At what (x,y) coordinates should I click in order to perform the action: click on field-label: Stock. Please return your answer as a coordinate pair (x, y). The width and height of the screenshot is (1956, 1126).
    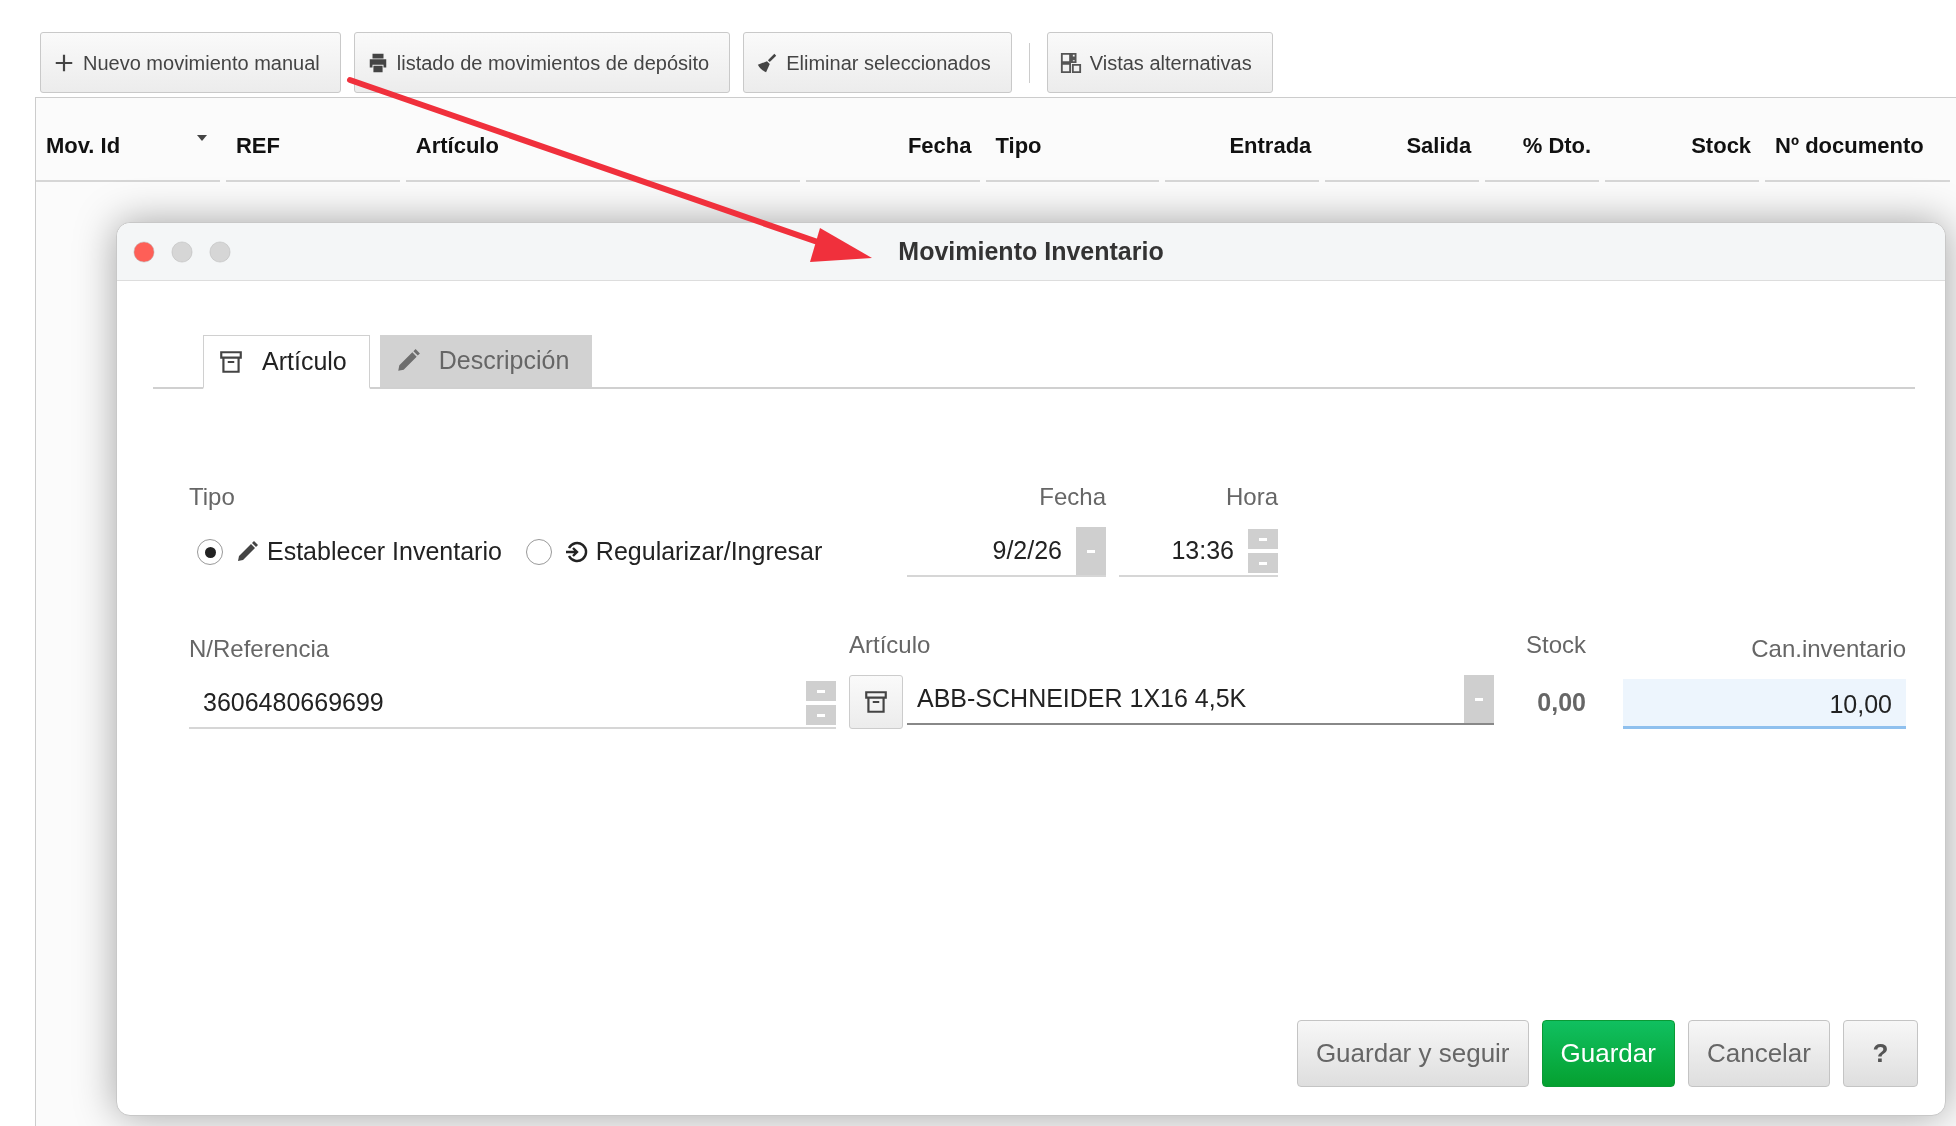
    Looking at the image, I should click on (1555, 645).